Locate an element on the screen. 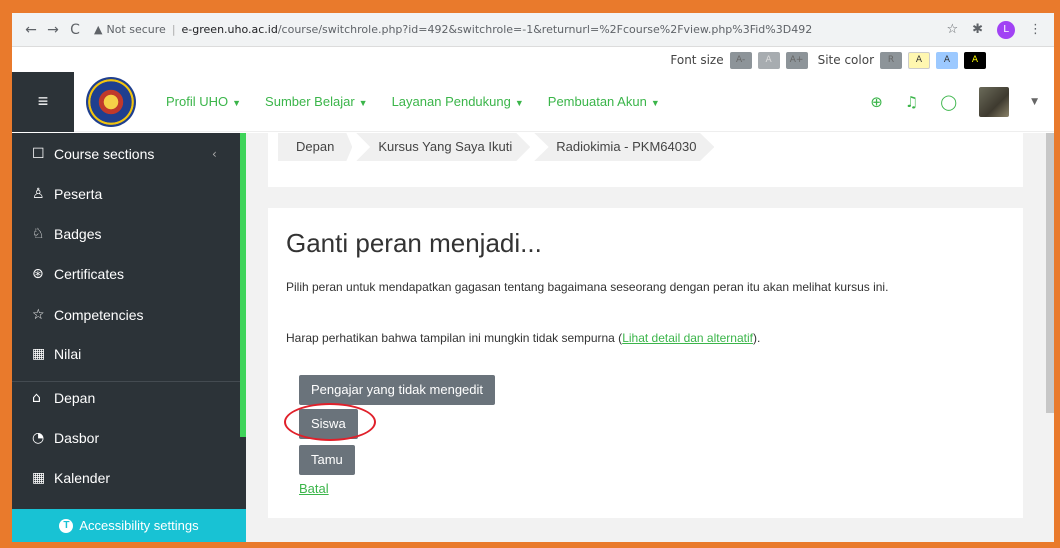  back-icon: ← is located at coordinates (31, 30).